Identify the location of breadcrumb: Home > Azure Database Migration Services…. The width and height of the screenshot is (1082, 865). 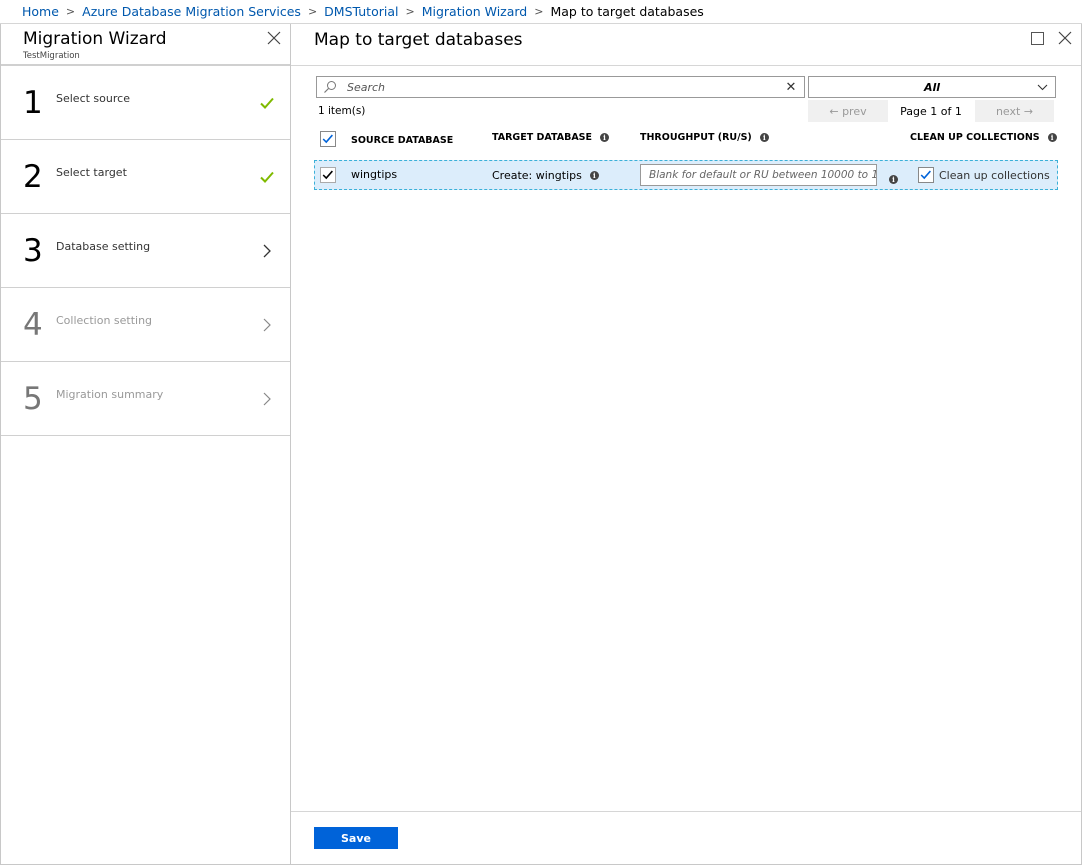
(541, 12).